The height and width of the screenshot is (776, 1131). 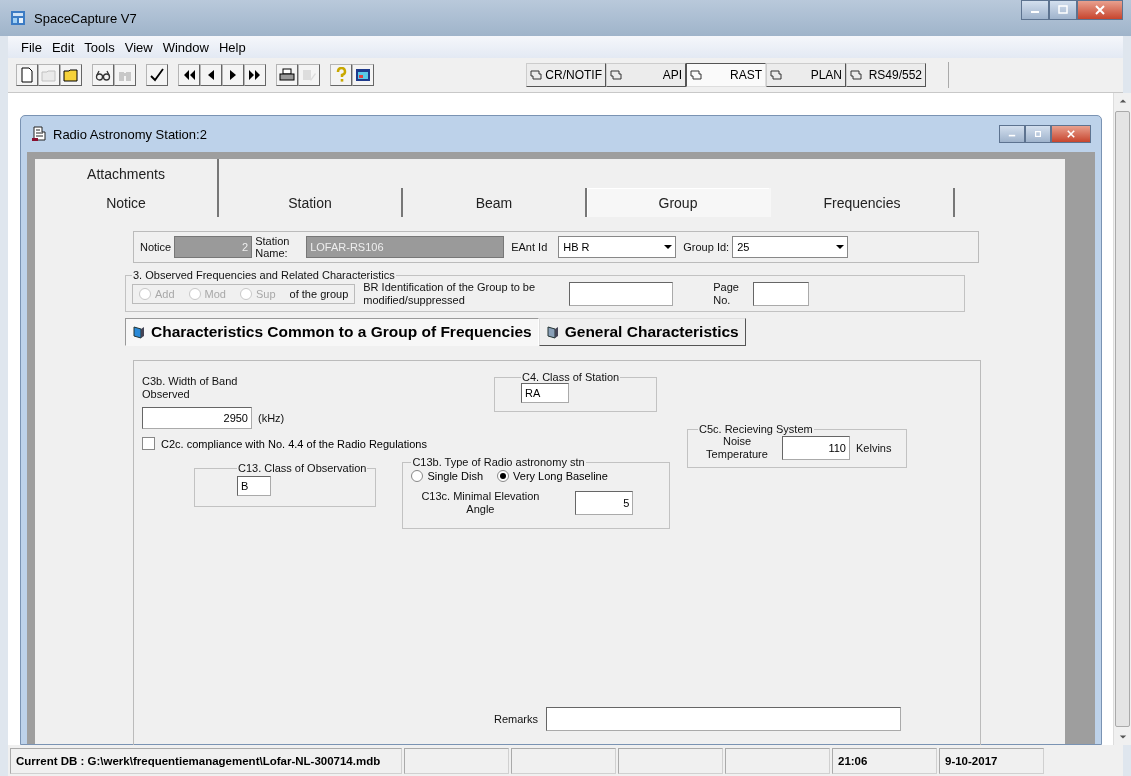 What do you see at coordinates (1122, 419) in the screenshot?
I see `scrollbar` at bounding box center [1122, 419].